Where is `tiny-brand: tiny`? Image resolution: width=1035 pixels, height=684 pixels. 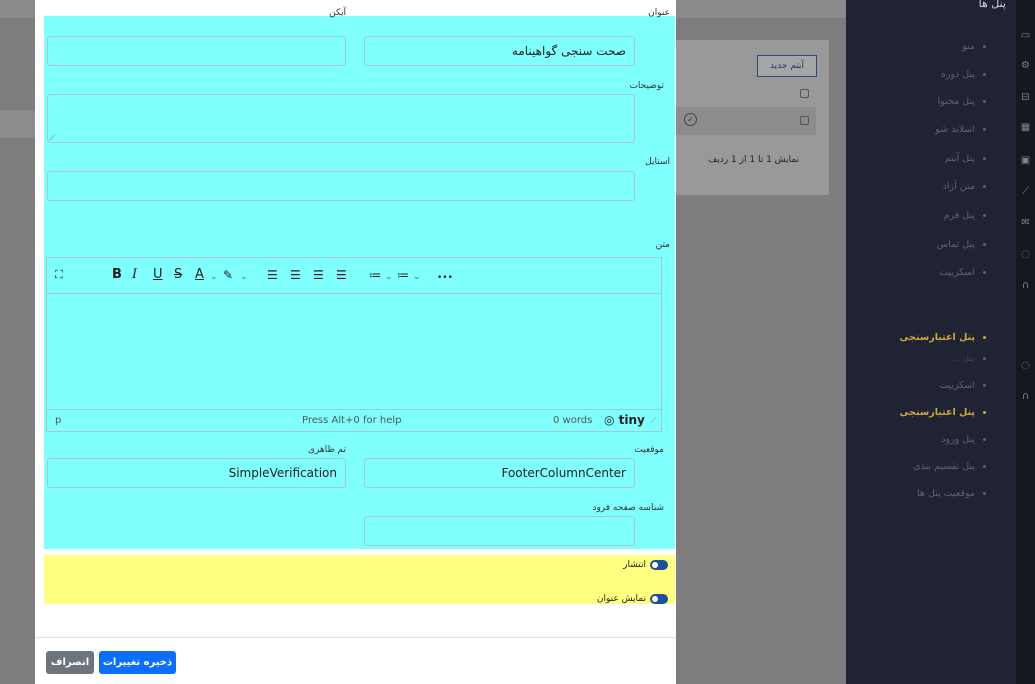
tiny-brand: tiny is located at coordinates (631, 420).